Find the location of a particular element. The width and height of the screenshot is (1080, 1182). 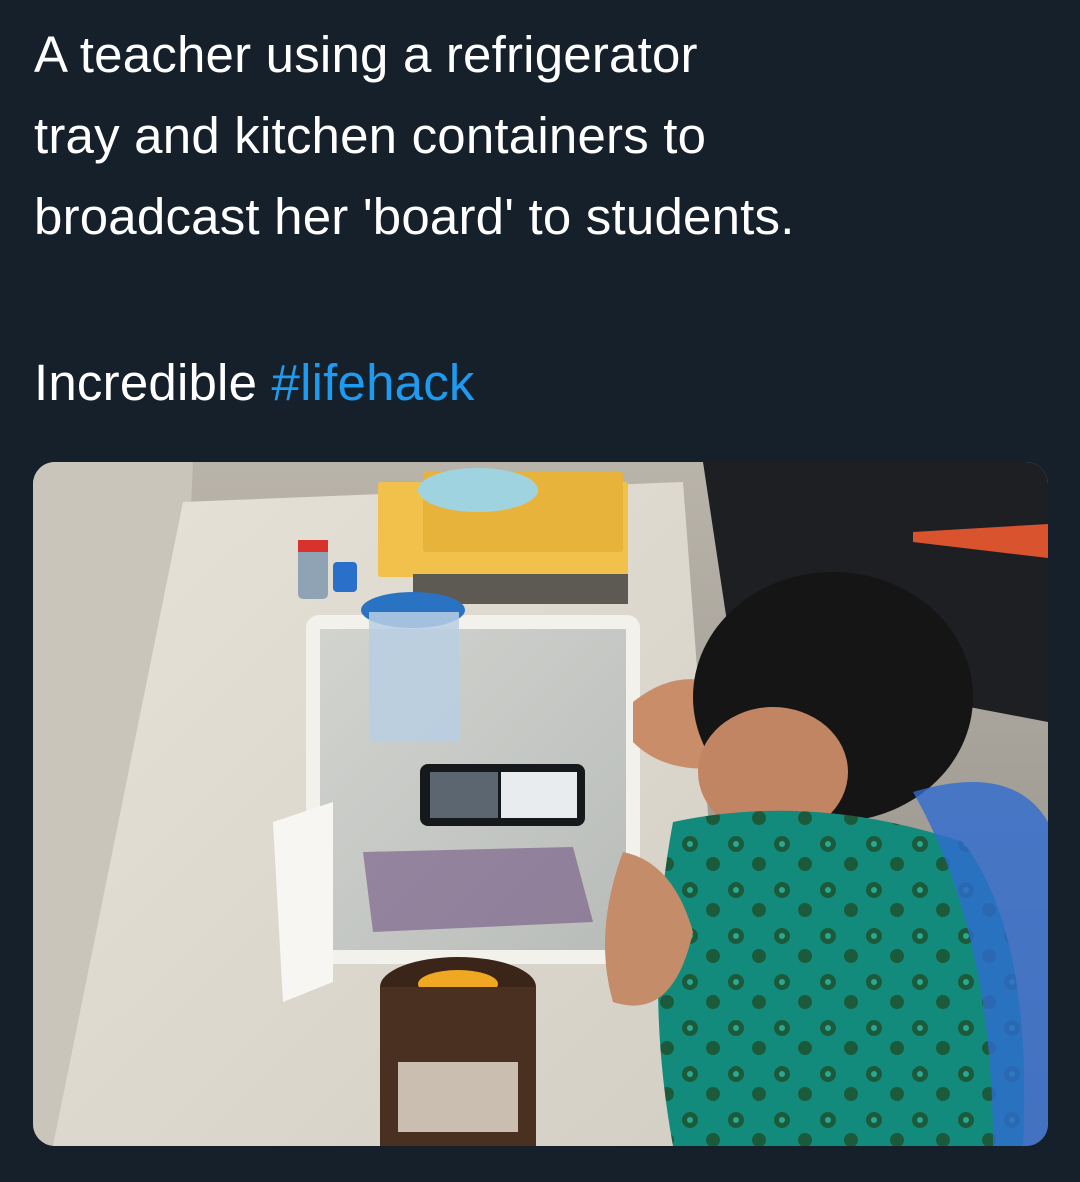

tweet-text-line-3: broadcast her 'board' to students. is located at coordinates (414, 216).